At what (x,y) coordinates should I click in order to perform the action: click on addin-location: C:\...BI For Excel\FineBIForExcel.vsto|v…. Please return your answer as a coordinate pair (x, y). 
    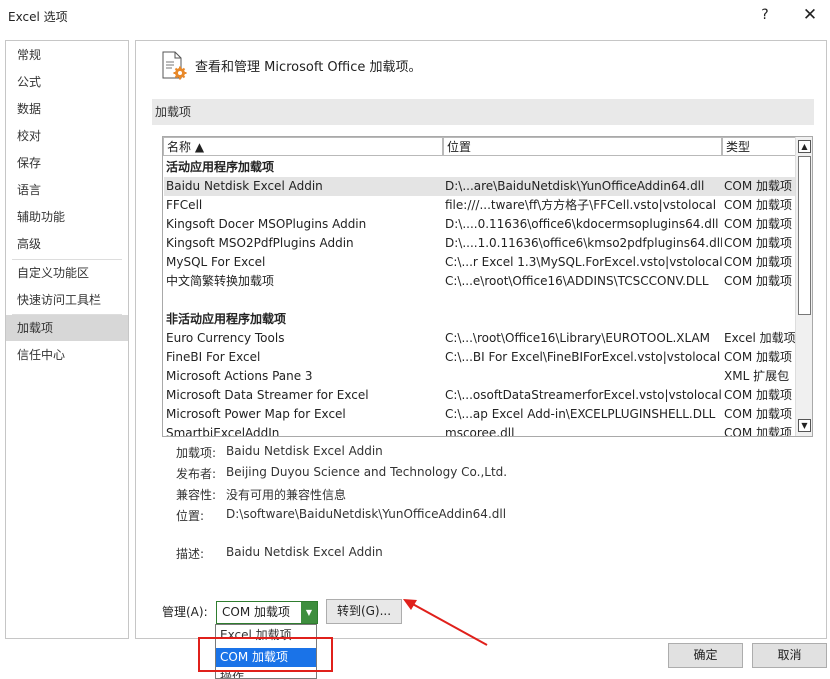
    Looking at the image, I should click on (583, 357).